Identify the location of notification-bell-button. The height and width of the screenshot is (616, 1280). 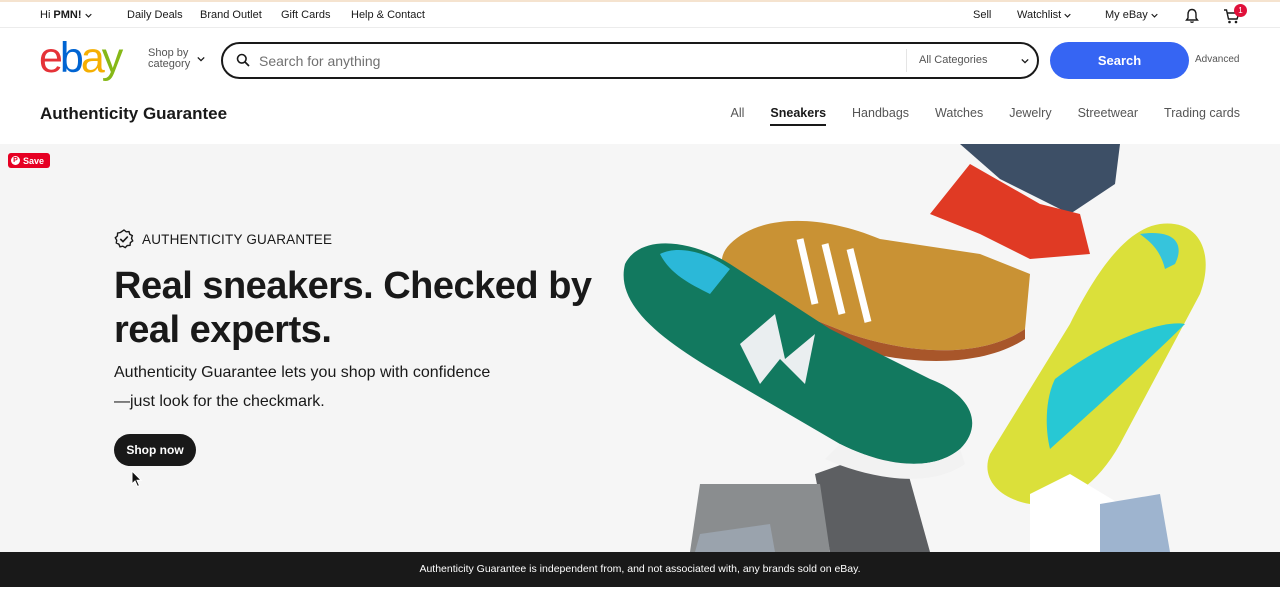
(1192, 17).